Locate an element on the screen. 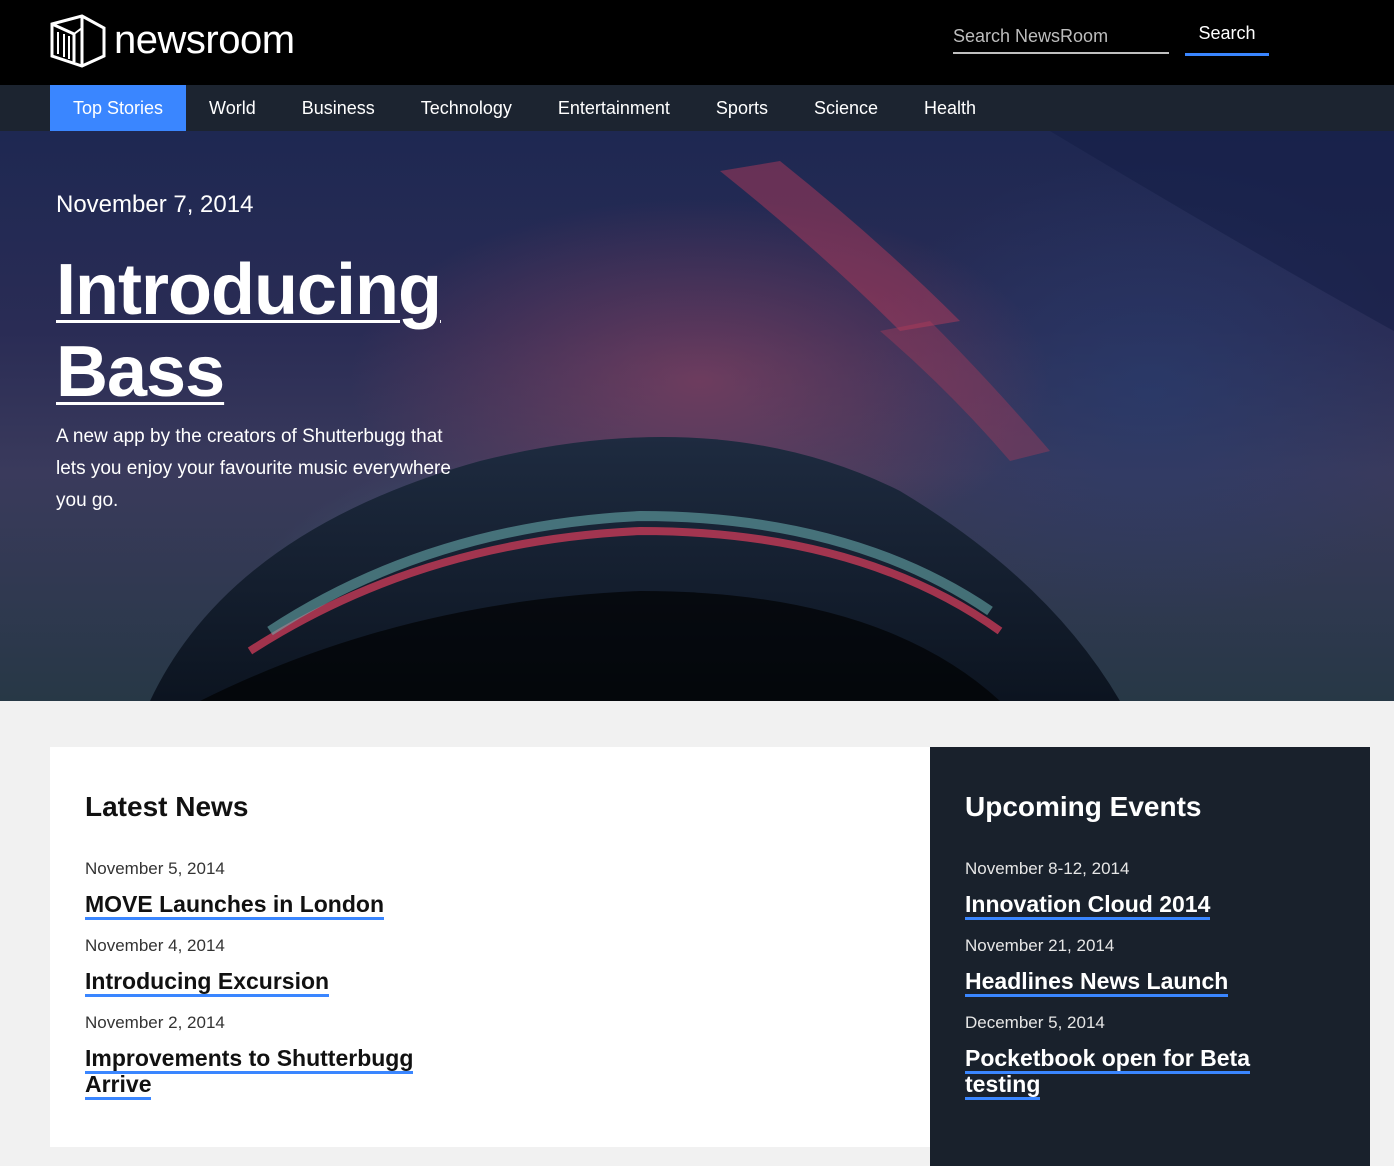 The width and height of the screenshot is (1394, 1166). nav-item-technology: Technology is located at coordinates (466, 108).